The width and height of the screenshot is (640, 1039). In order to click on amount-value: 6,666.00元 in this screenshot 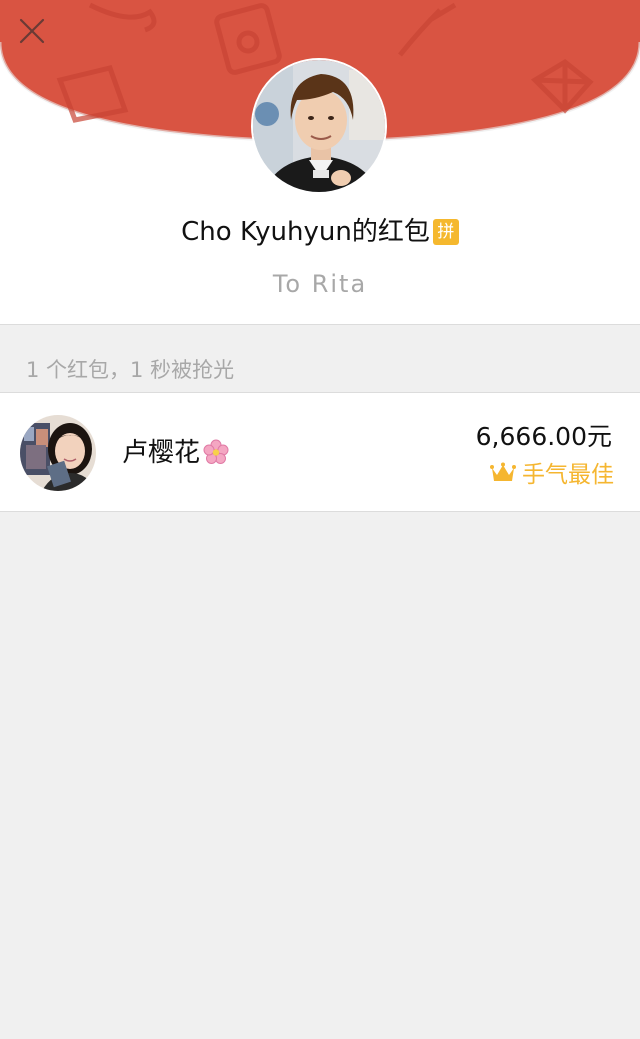, I will do `click(543, 436)`.